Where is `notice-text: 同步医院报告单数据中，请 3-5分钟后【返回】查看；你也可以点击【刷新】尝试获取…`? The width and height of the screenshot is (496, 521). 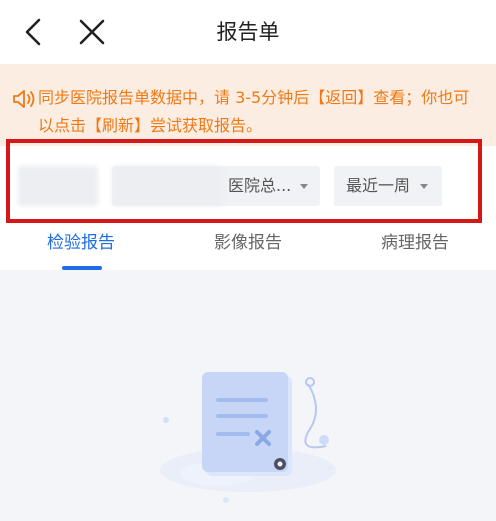 notice-text: 同步医院报告单数据中，请 3-5分钟后【返回】查看；你也可以点击【刷新】尝试获取… is located at coordinates (254, 111).